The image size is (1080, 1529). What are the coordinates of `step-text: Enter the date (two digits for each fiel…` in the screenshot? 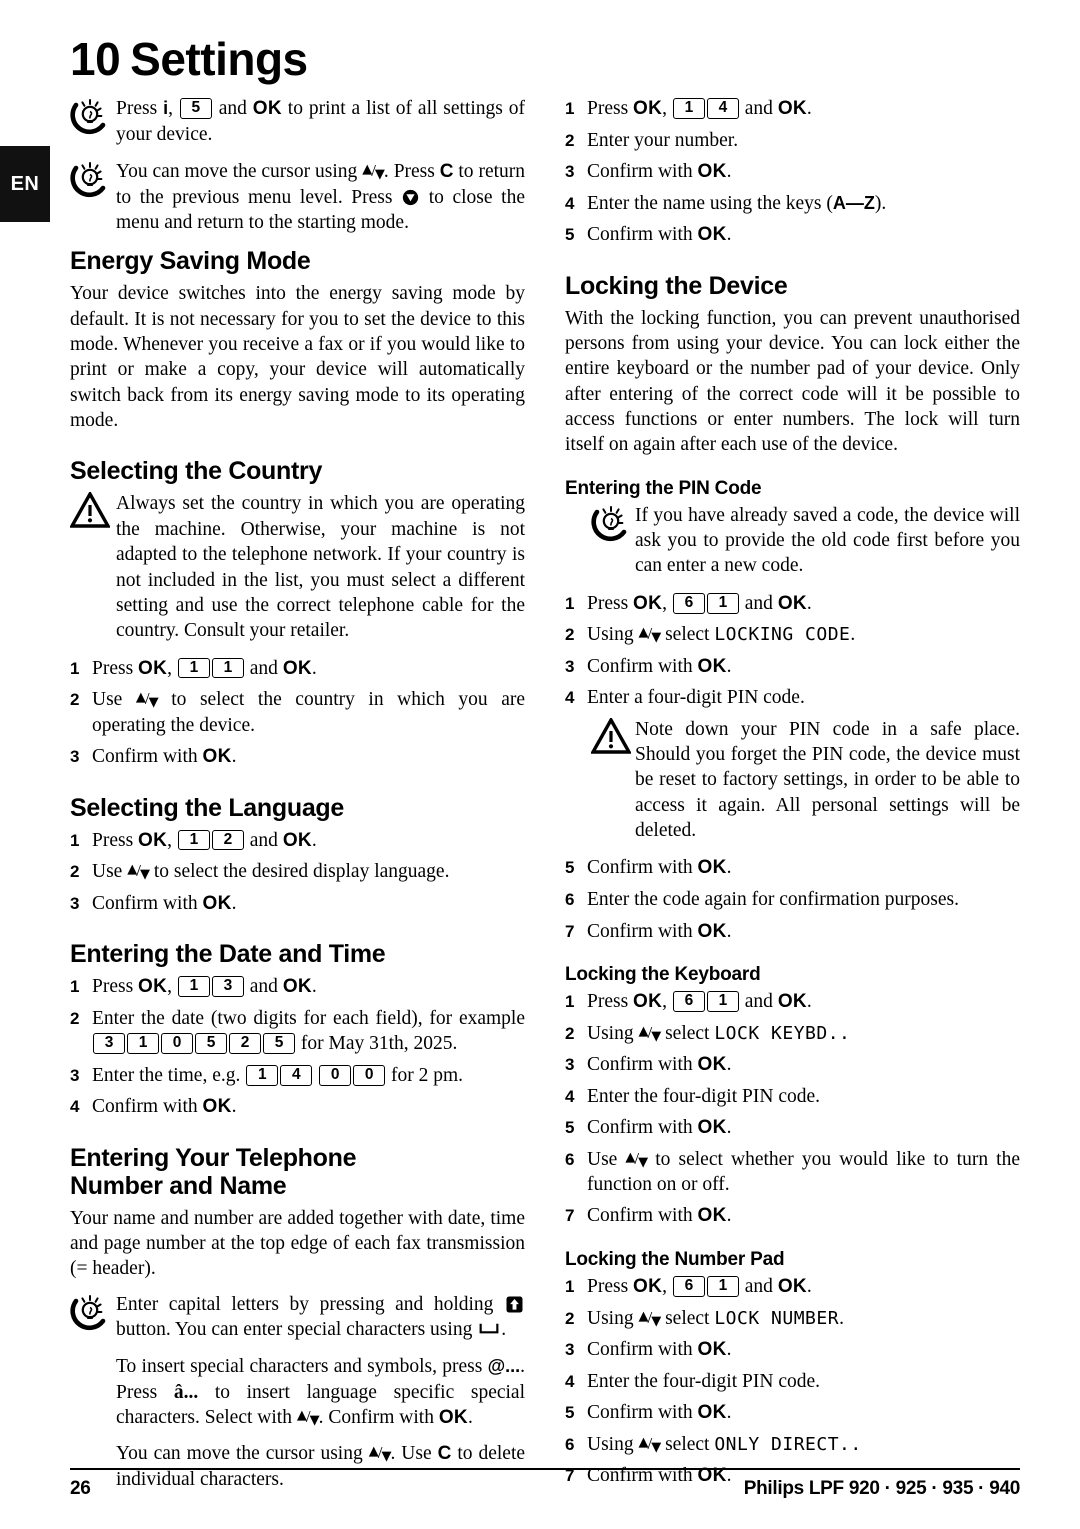 It's located at (308, 1031).